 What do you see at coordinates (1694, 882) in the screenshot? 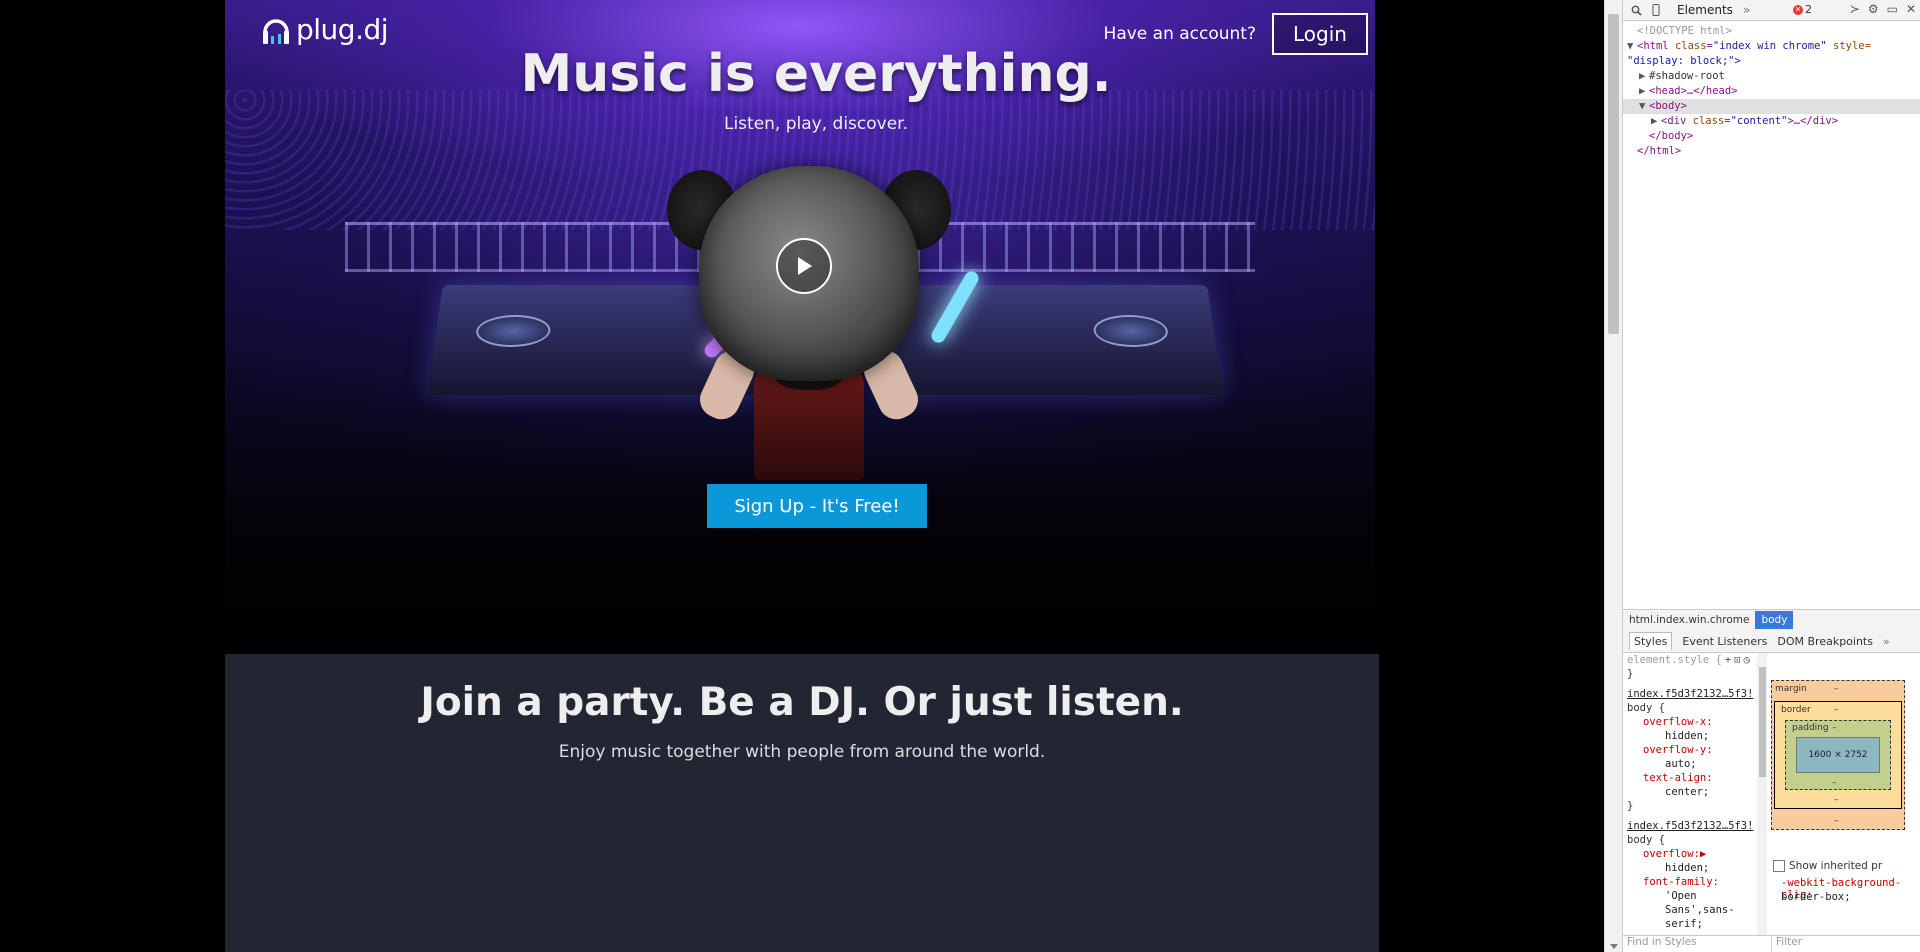
I see `css-property: font-family:` at bounding box center [1694, 882].